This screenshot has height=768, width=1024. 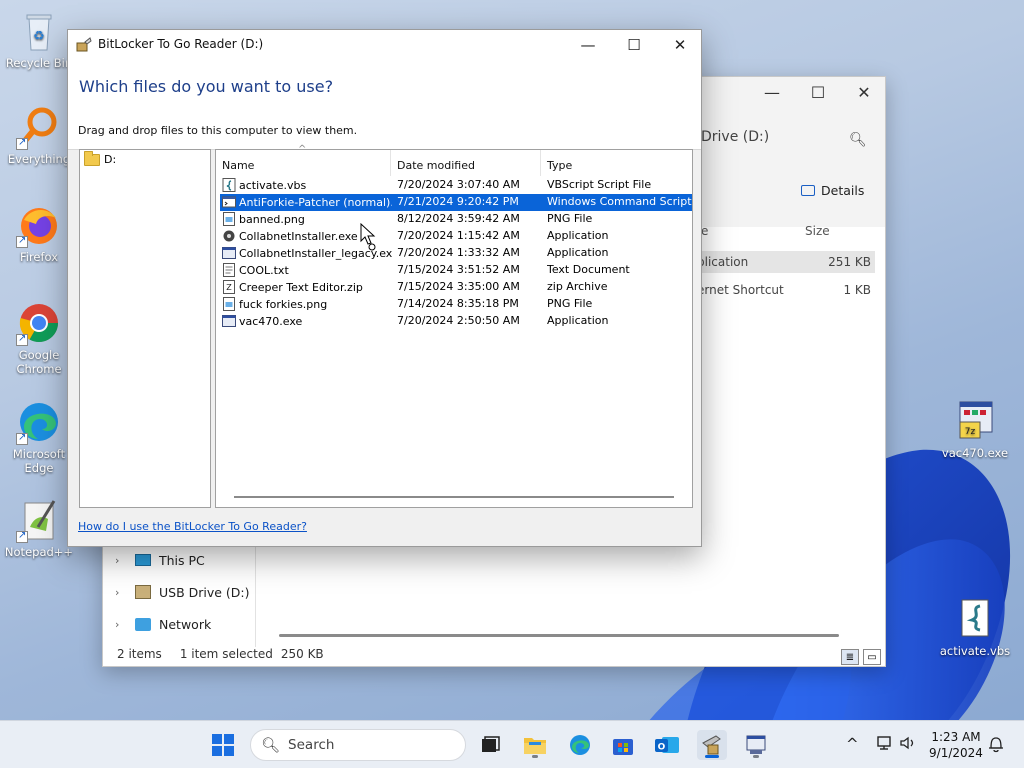 What do you see at coordinates (619, 201) in the screenshot?
I see `file-type: Windows Command Script` at bounding box center [619, 201].